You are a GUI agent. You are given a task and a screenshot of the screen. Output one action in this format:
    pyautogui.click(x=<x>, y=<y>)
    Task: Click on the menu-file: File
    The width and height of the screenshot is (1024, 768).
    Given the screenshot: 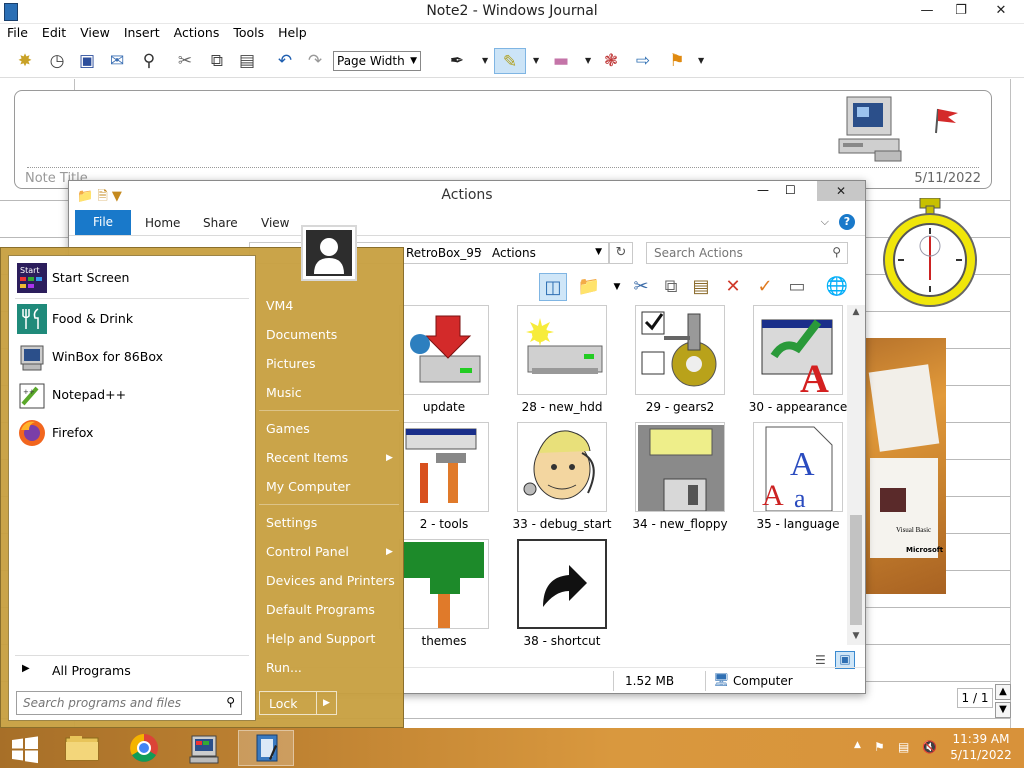 What is the action you would take?
    pyautogui.click(x=17, y=33)
    